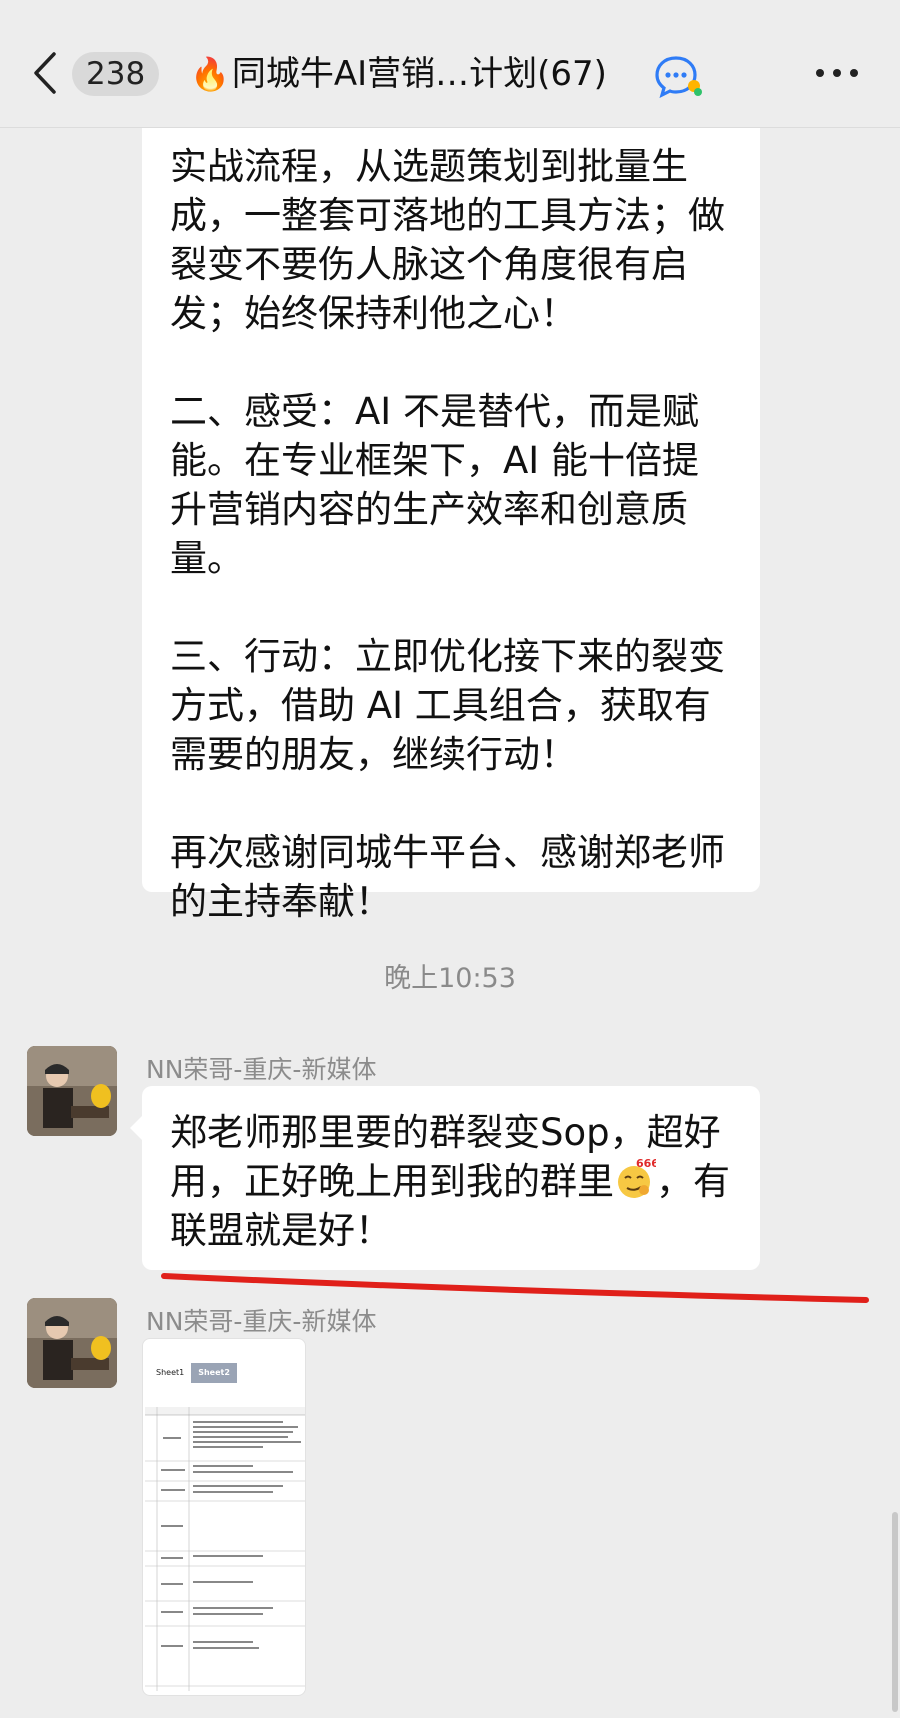  I want to click on more-options-icon, so click(837, 73).